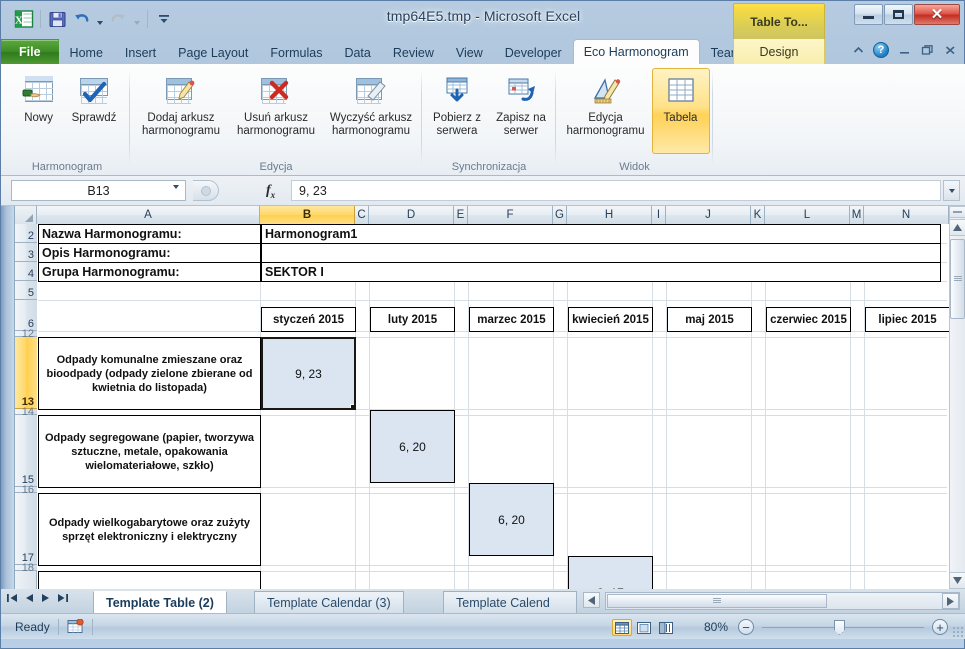 The width and height of the screenshot is (965, 649). What do you see at coordinates (411, 215) in the screenshot?
I see `column-header-d: D` at bounding box center [411, 215].